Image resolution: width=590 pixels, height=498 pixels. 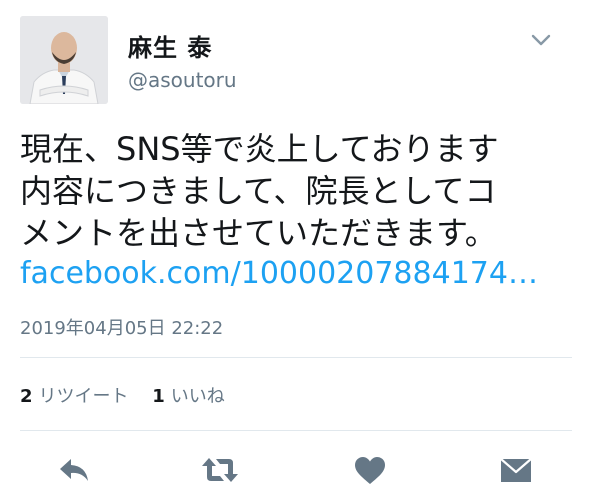 I want to click on direct-message-button, so click(x=516, y=470).